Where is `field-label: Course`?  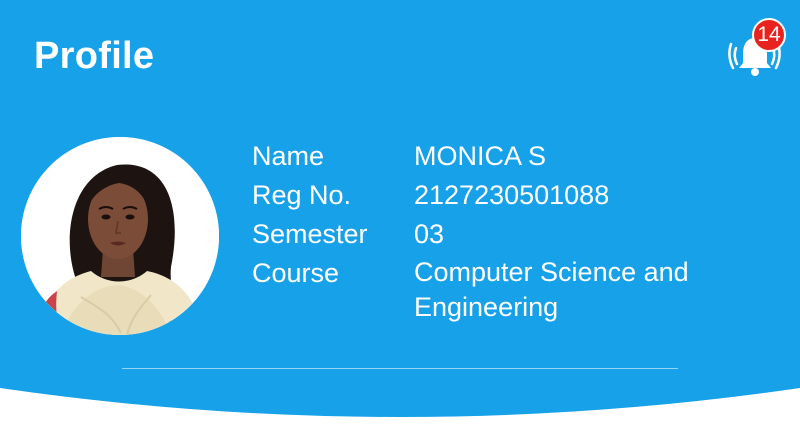 field-label: Course is located at coordinates (296, 273).